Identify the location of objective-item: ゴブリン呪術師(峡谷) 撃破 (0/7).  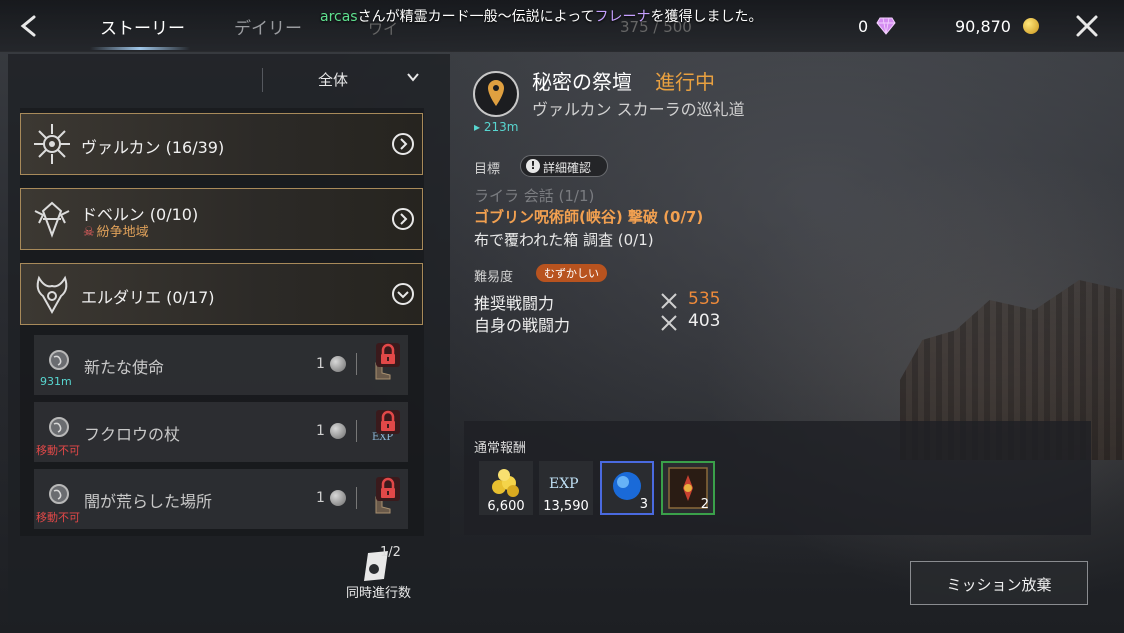
(589, 217).